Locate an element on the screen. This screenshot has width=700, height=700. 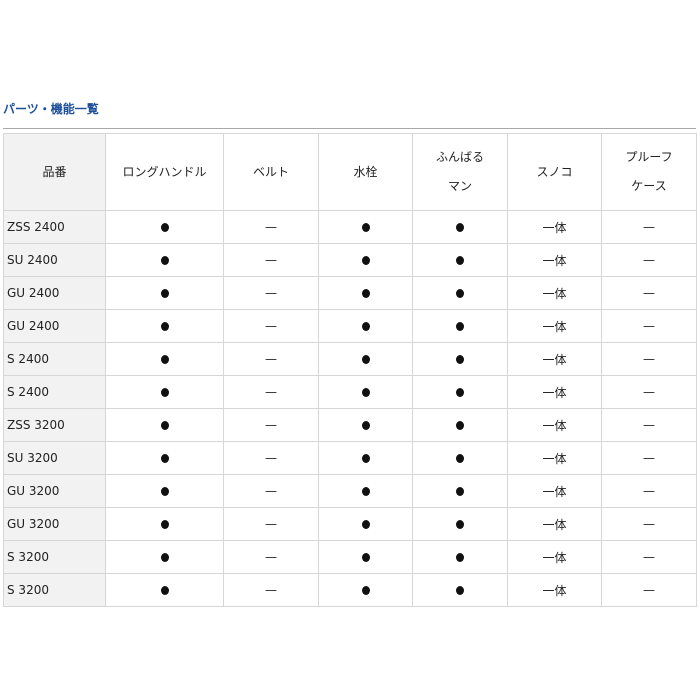
model-number-cell: ZSS 2400 is located at coordinates (54, 227).